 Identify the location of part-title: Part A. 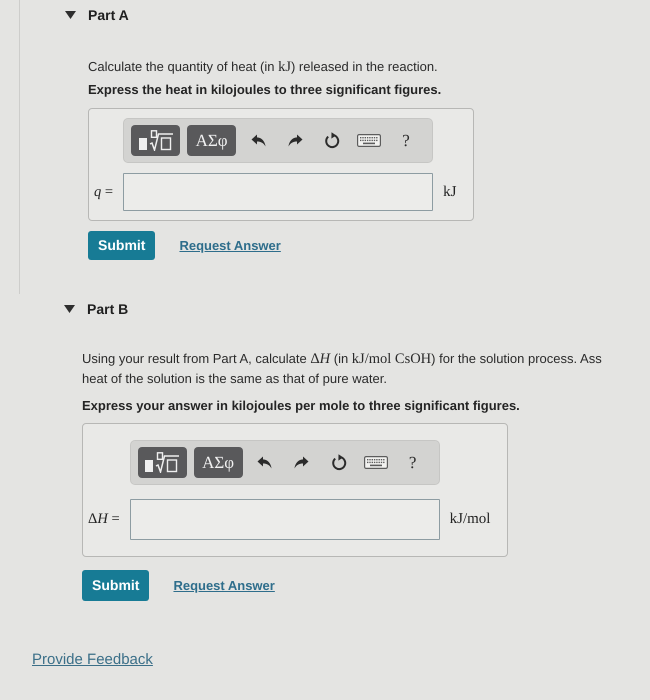
(108, 15).